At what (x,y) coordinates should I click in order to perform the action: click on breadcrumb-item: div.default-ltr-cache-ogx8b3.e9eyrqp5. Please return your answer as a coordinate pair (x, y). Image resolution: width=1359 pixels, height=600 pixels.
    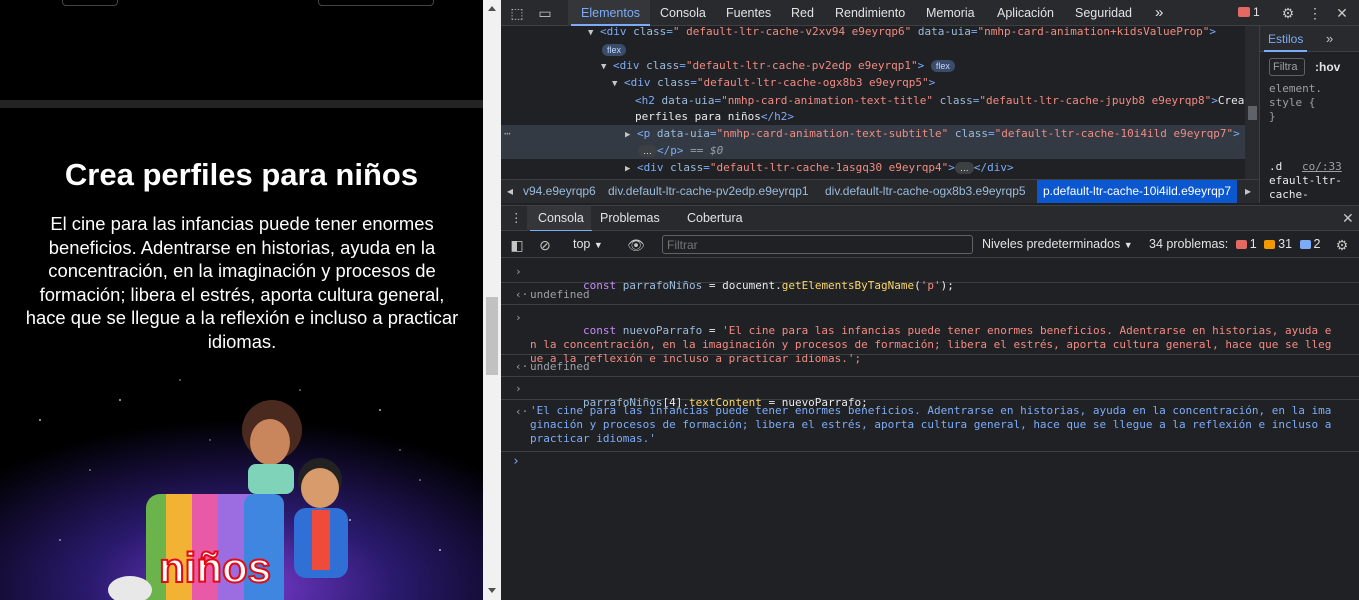
    Looking at the image, I should click on (925, 191).